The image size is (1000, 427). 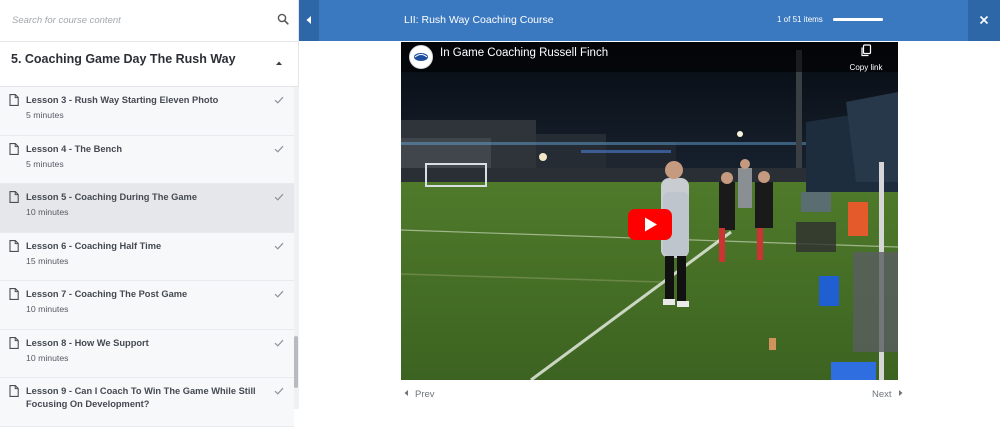 What do you see at coordinates (524, 53) in the screenshot?
I see `video-title: In Game Coaching Russell Finch` at bounding box center [524, 53].